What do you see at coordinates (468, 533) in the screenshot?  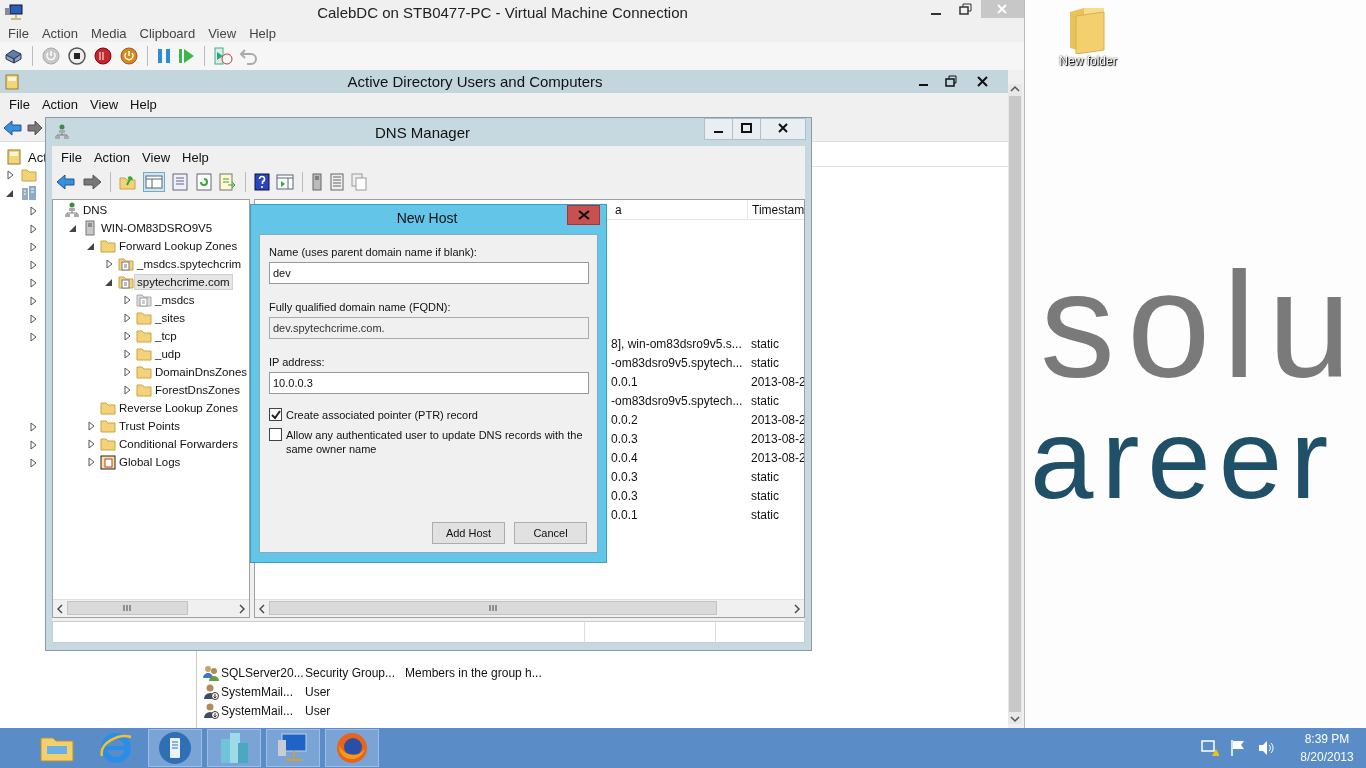 I see `dialog-button: Add Host` at bounding box center [468, 533].